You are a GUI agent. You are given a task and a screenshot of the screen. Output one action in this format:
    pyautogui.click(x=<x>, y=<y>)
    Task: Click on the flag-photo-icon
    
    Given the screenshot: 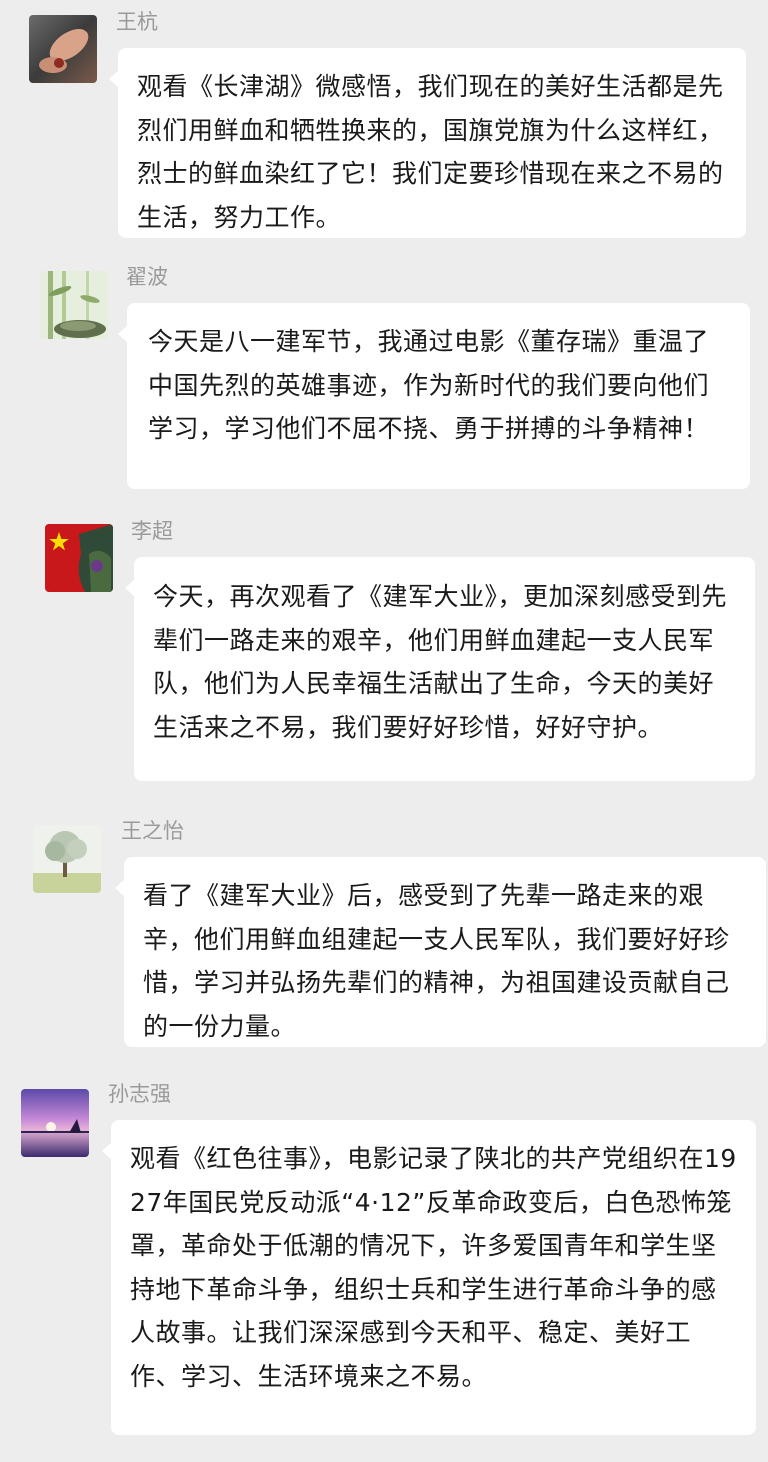 What is the action you would take?
    pyautogui.click(x=79, y=558)
    